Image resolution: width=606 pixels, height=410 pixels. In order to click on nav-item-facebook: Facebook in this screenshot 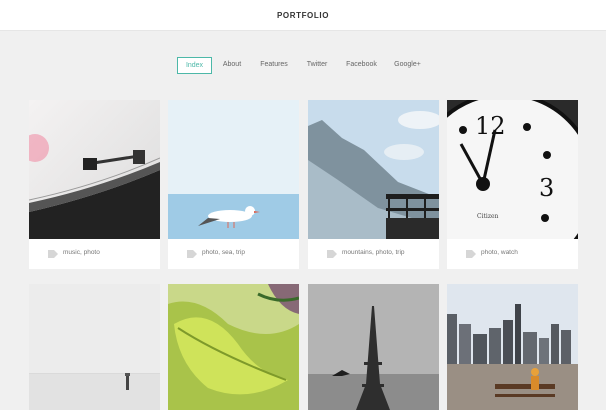, I will do `click(361, 65)`.